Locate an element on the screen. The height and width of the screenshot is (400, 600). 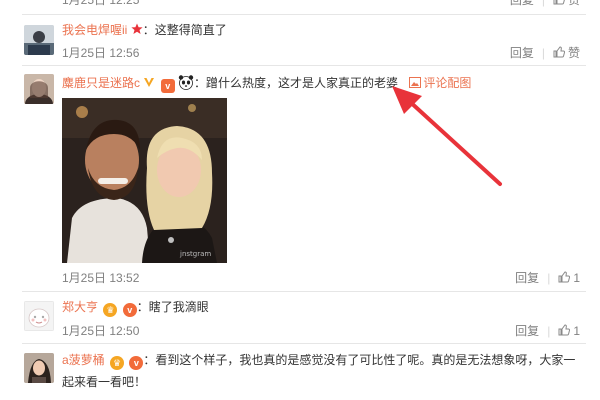
username: 麋鹿只是迷路c is located at coordinates (101, 83).